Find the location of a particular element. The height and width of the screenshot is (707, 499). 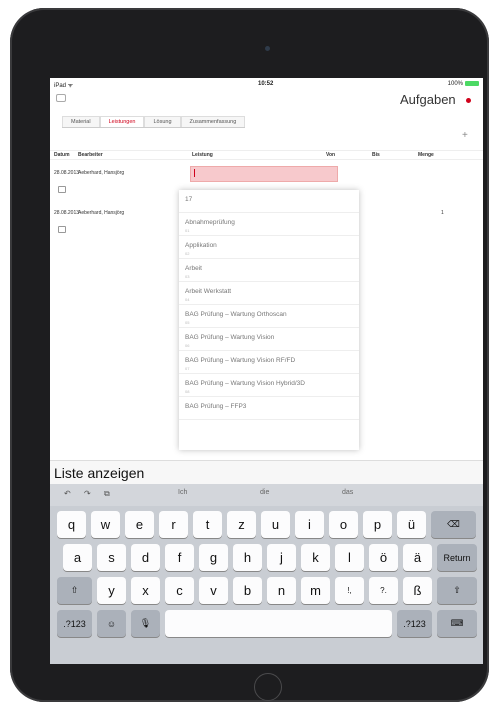

key-sz: ß is located at coordinates (417, 590).